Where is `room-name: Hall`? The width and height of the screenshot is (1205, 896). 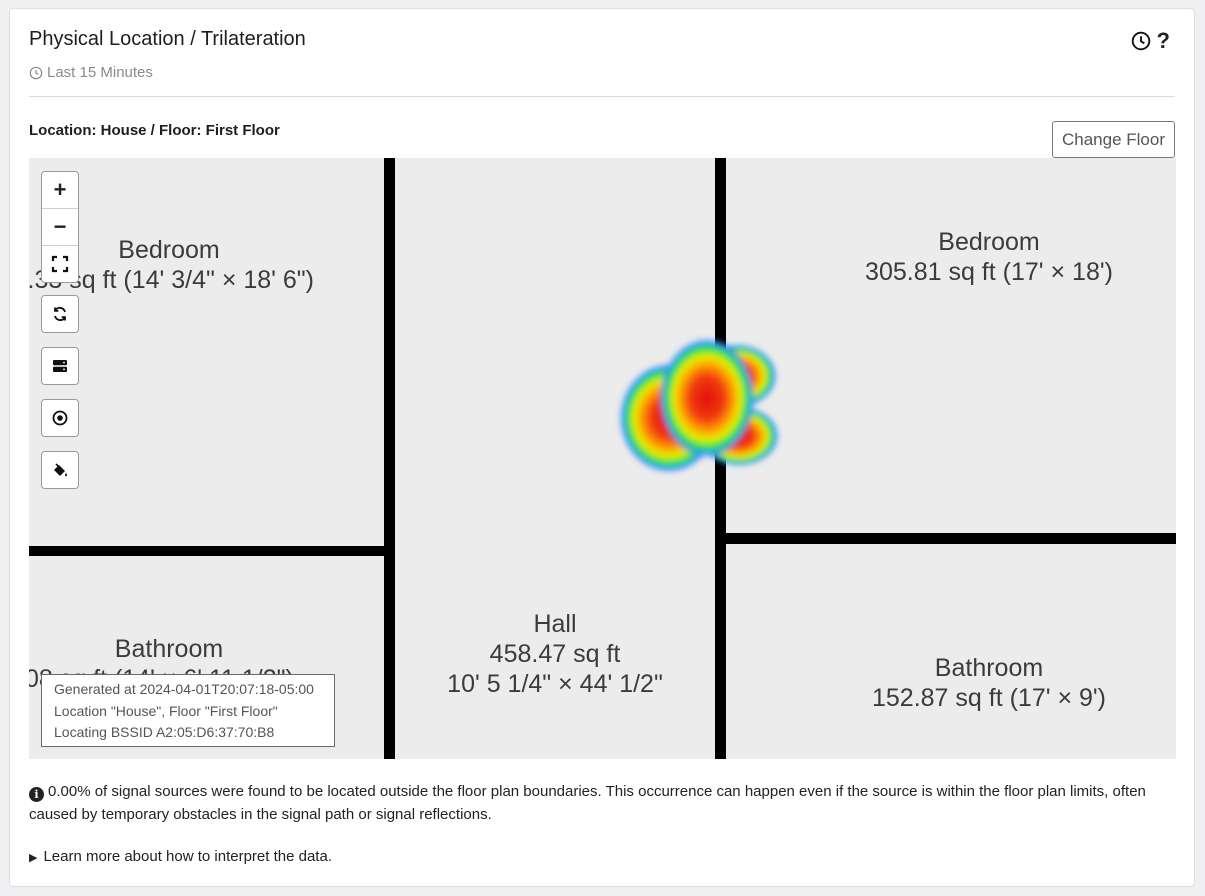
room-name: Hall is located at coordinates (555, 624).